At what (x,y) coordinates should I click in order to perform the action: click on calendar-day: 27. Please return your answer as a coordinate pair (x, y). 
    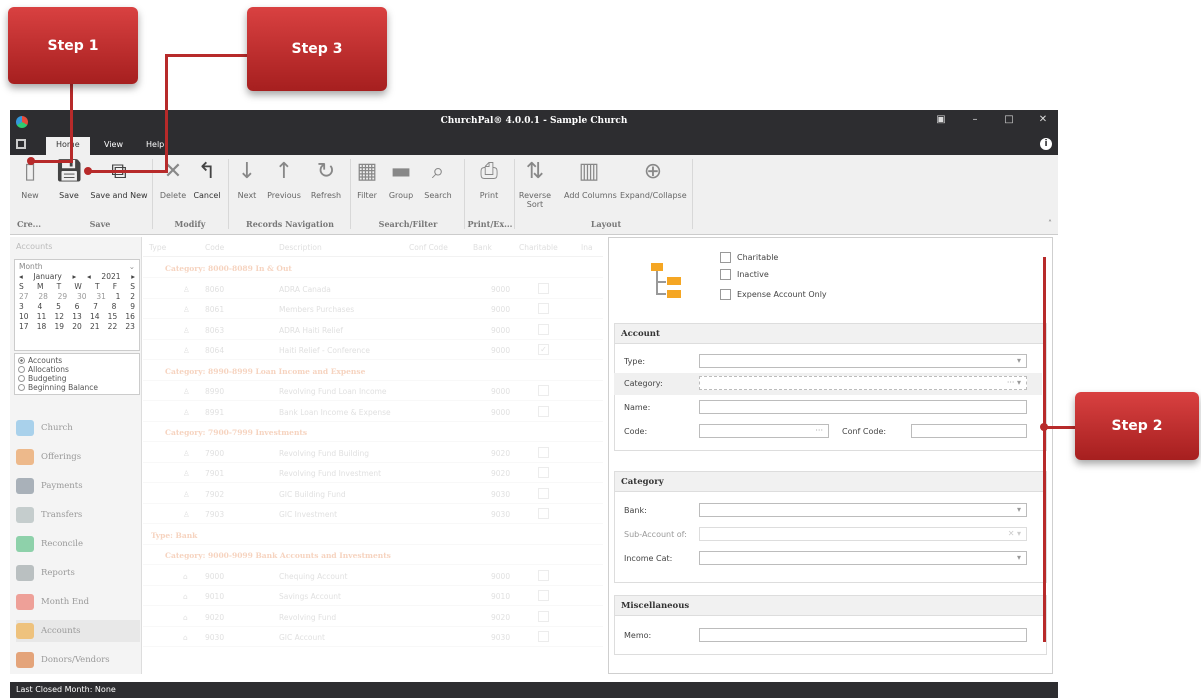
    Looking at the image, I should click on (24, 297).